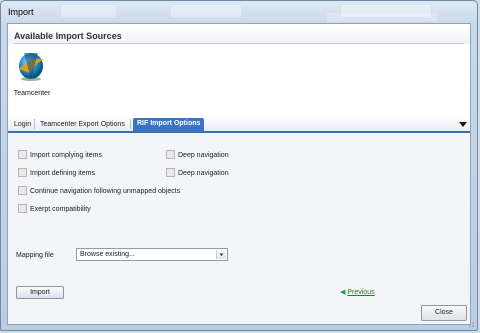 The image size is (480, 333). Describe the element at coordinates (239, 34) in the screenshot. I see `sources-header: Available Import Sources` at that location.